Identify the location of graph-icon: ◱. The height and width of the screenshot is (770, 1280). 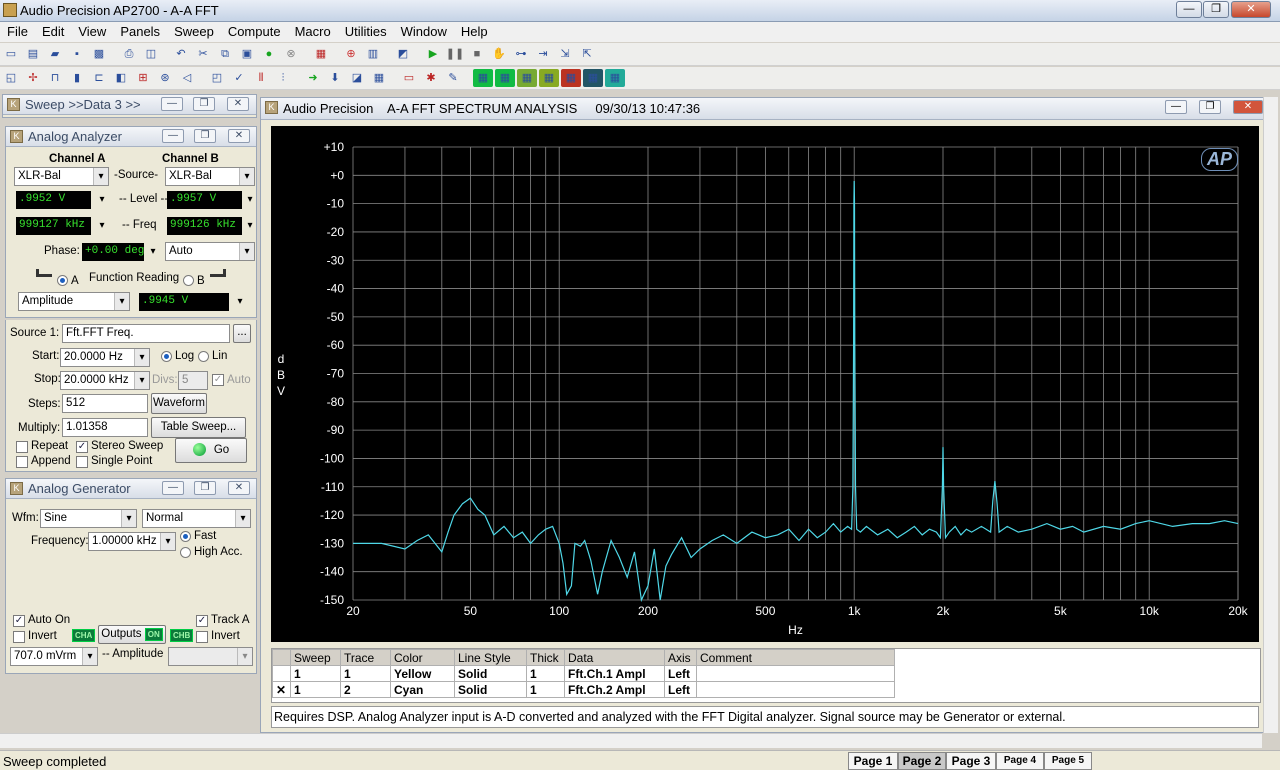
(11, 78).